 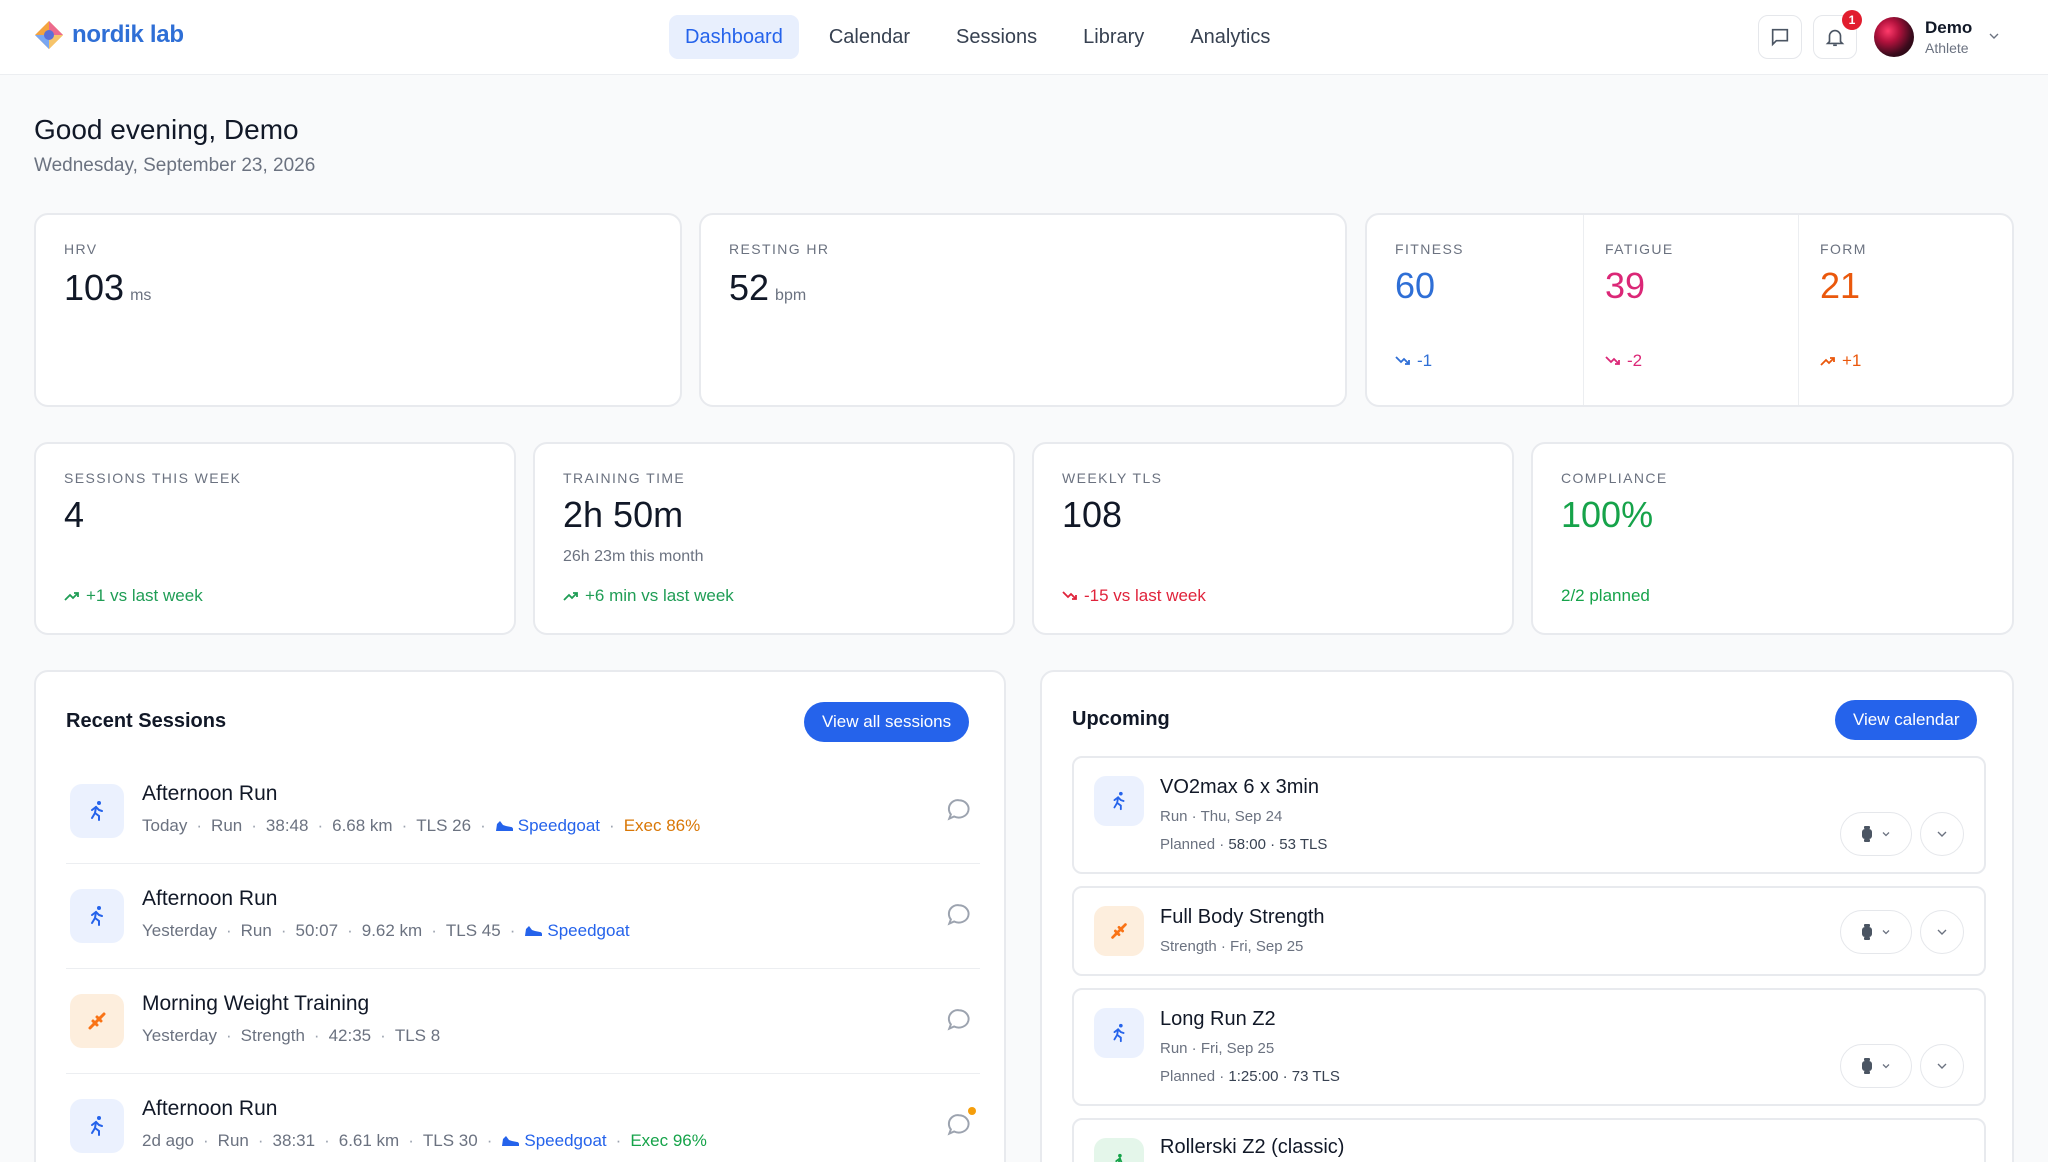 I want to click on hrv-unit: ms, so click(x=141, y=295).